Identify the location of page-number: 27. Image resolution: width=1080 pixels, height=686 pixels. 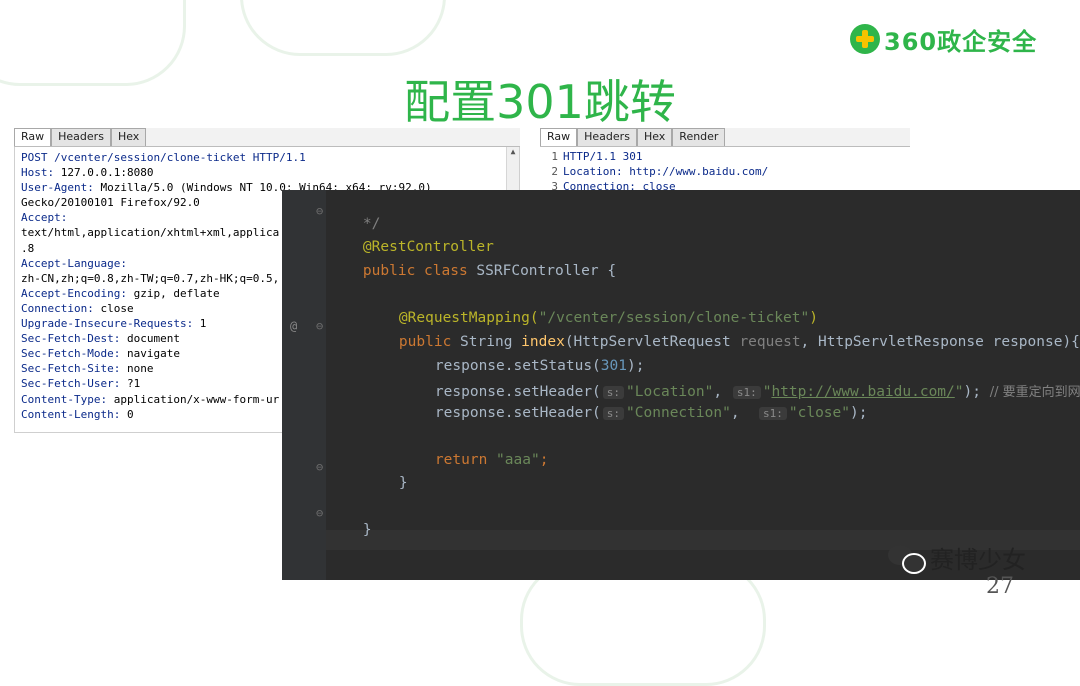
(1000, 586).